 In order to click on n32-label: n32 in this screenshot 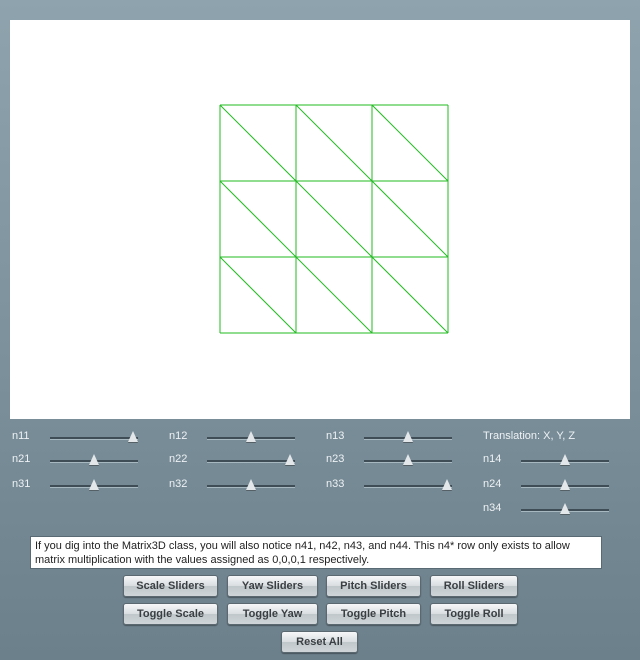, I will do `click(178, 484)`.